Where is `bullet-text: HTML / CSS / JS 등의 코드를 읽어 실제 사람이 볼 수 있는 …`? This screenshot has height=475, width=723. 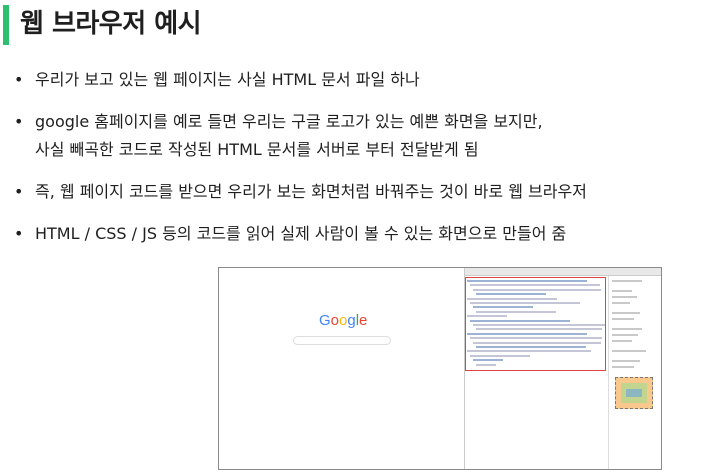
bullet-text: HTML / CSS / JS 등의 코드를 읽어 실제 사람이 볼 수 있는 … is located at coordinates (301, 233).